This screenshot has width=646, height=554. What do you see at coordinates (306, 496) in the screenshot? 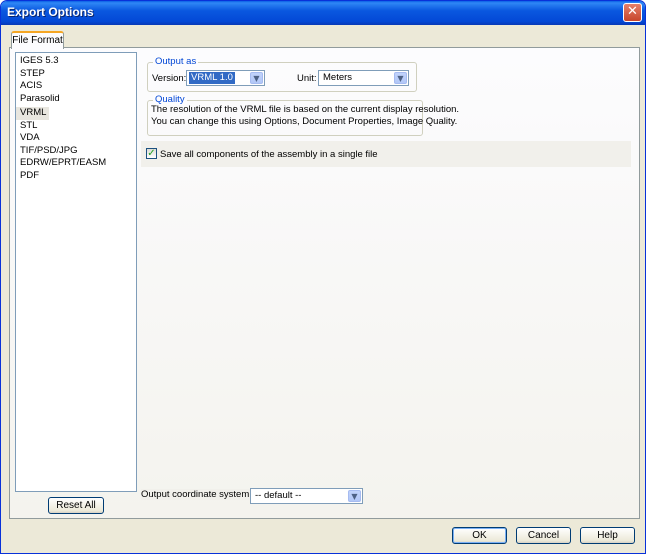
I see `coordinate-system-select: -- default -- ▼` at bounding box center [306, 496].